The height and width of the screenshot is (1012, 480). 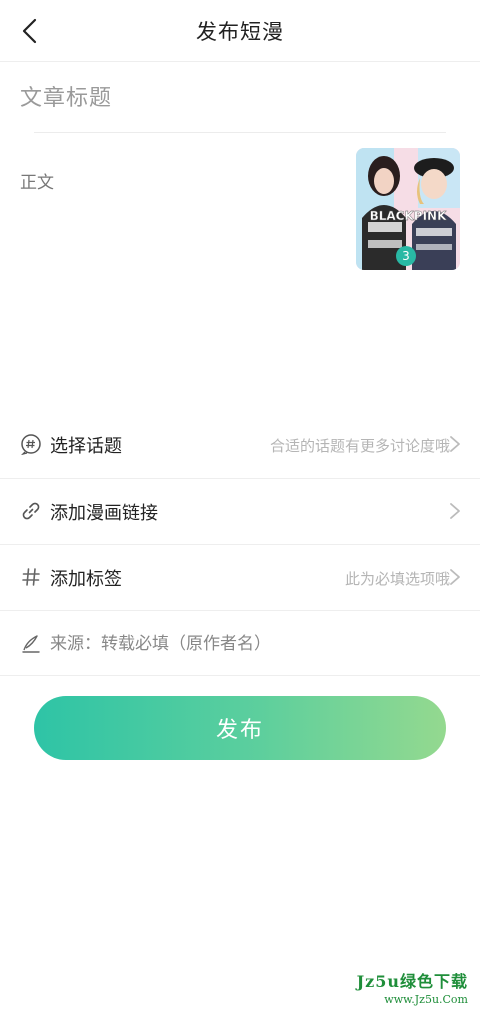 What do you see at coordinates (31, 511) in the screenshot?
I see `link-icon` at bounding box center [31, 511].